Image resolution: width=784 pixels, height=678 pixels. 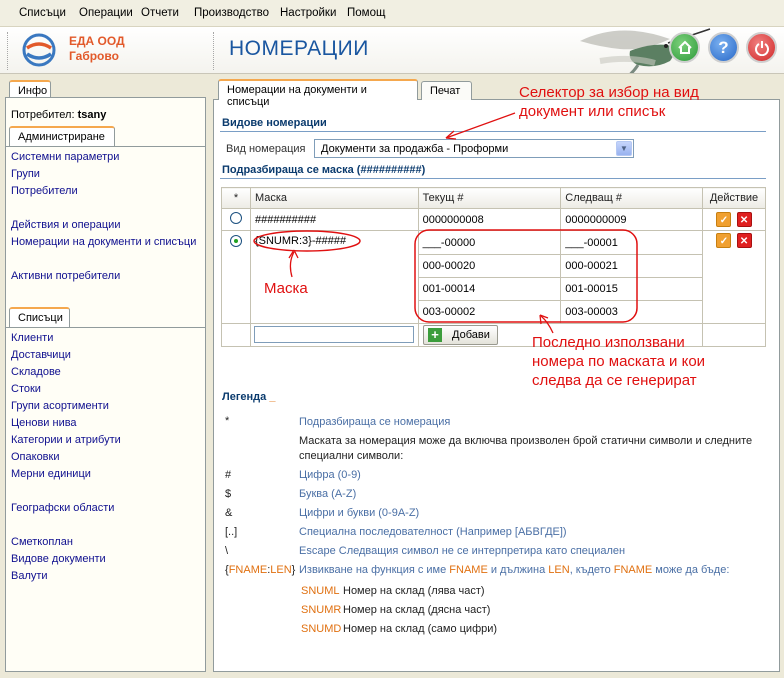 What do you see at coordinates (609, 92) in the screenshot?
I see `annotation-text: Селектор за избор на вид` at bounding box center [609, 92].